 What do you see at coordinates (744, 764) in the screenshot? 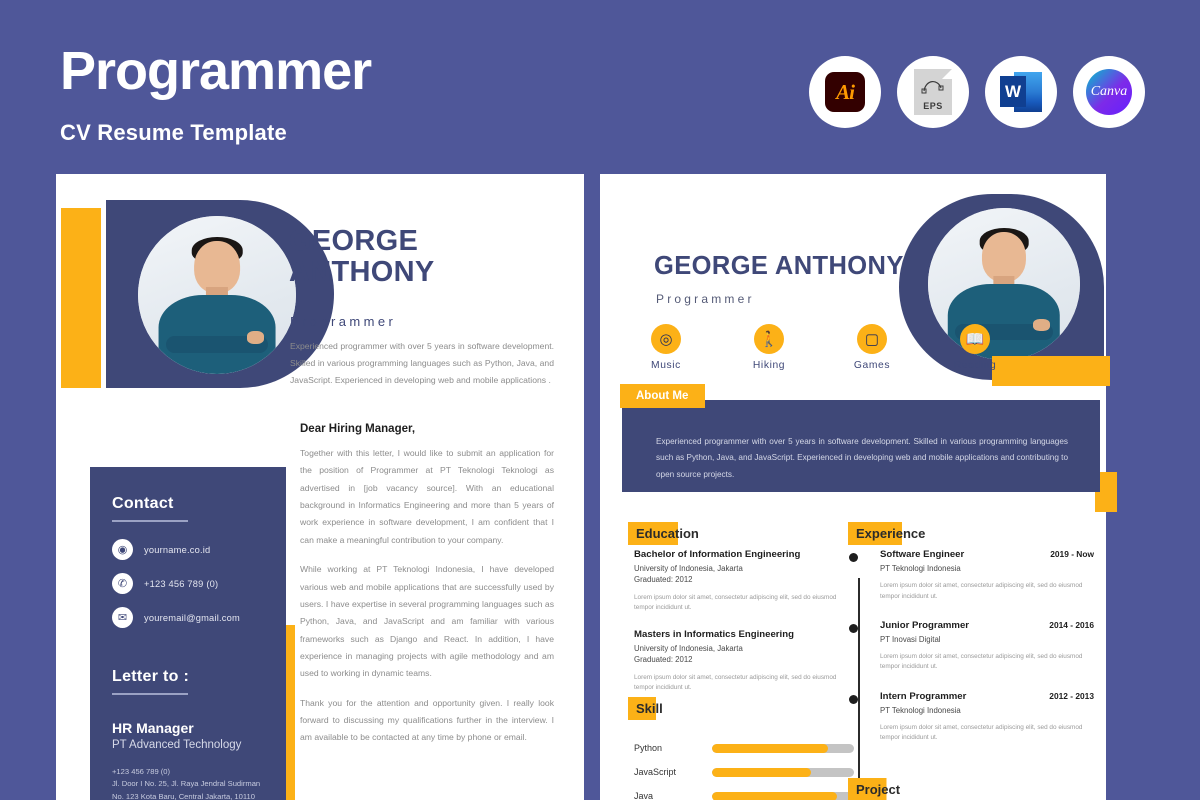
I see `skill-list: Python JavaScript Java` at bounding box center [744, 764].